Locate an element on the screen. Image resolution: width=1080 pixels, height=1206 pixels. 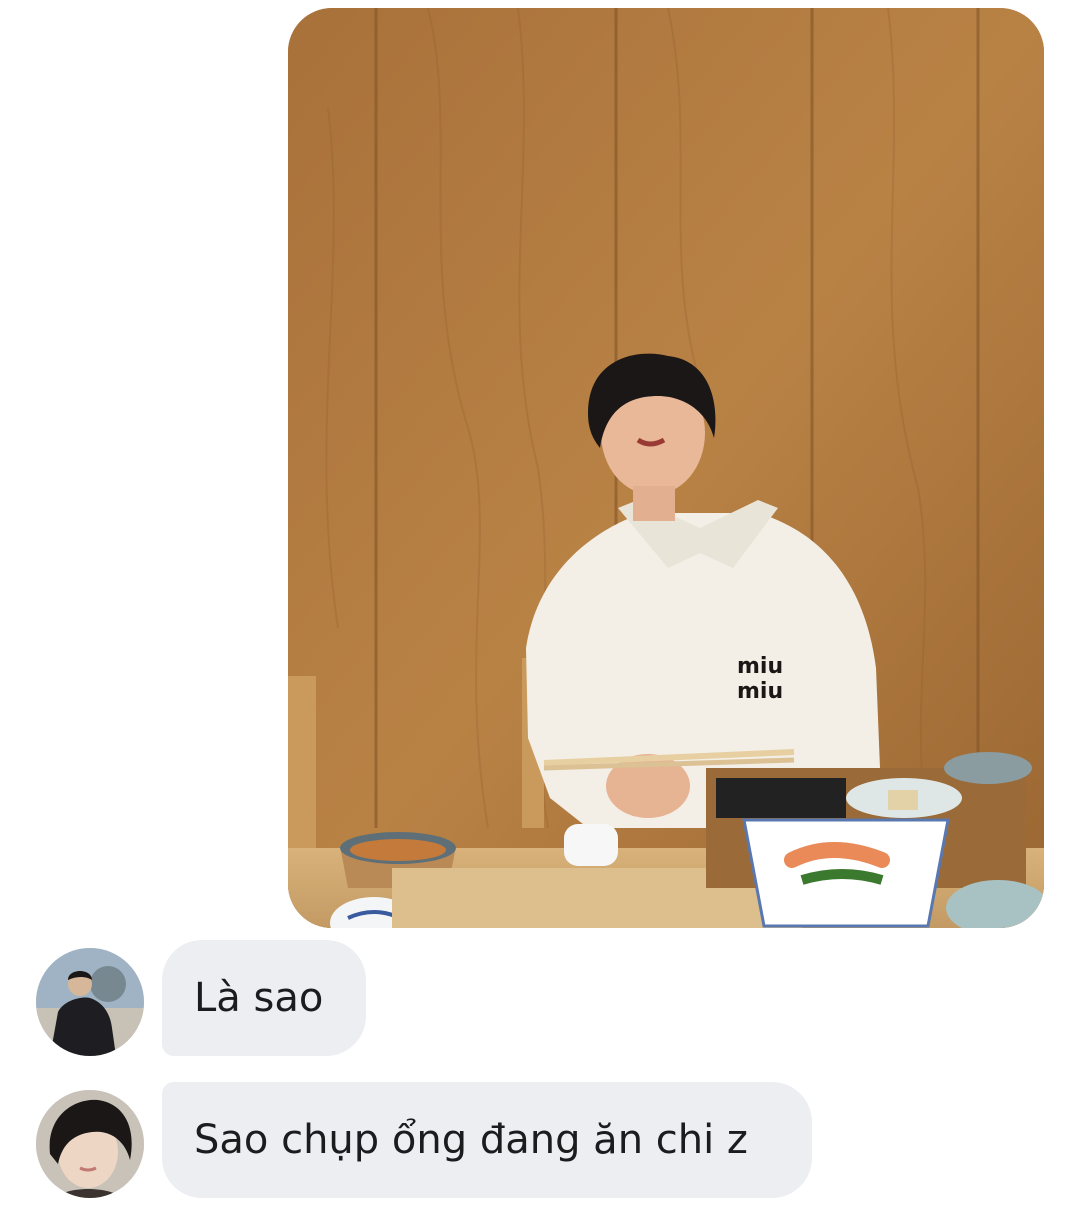
avatar-photo-2-icon is located at coordinates (90, 1144).